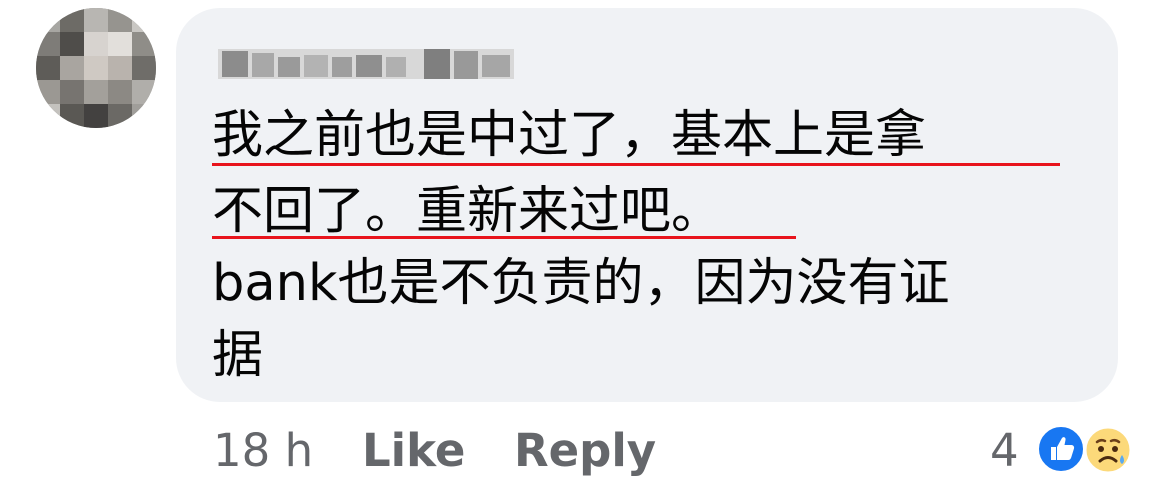 The image size is (1170, 493). Describe the element at coordinates (467, 211) in the screenshot. I see `comment-text-line: 不回了。重新来过吧。` at that location.